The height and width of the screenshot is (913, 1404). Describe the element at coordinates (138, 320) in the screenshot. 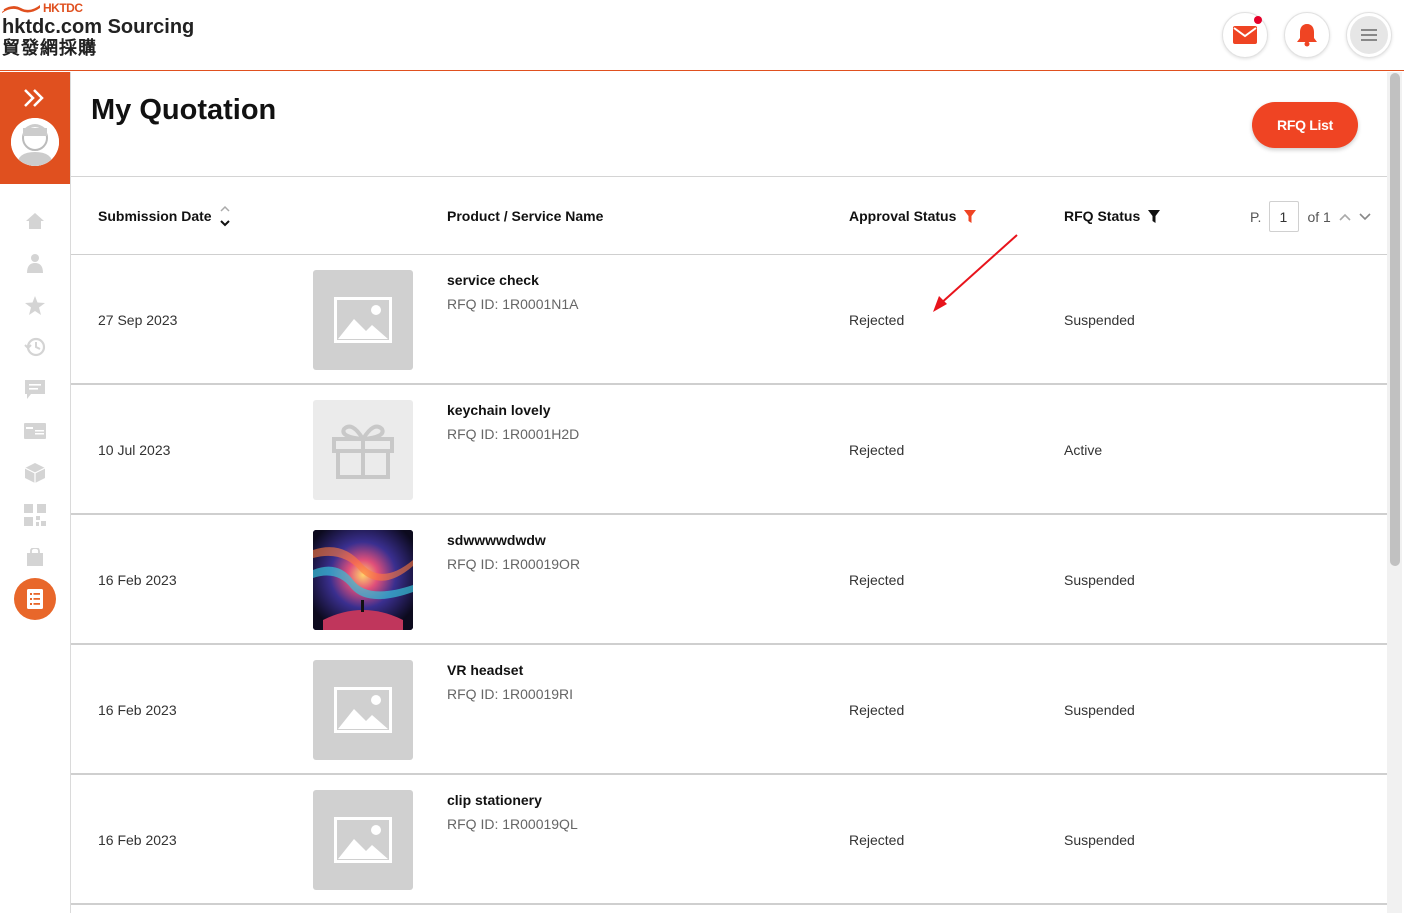

I see `submission-date: 27 Sep 2023` at that location.